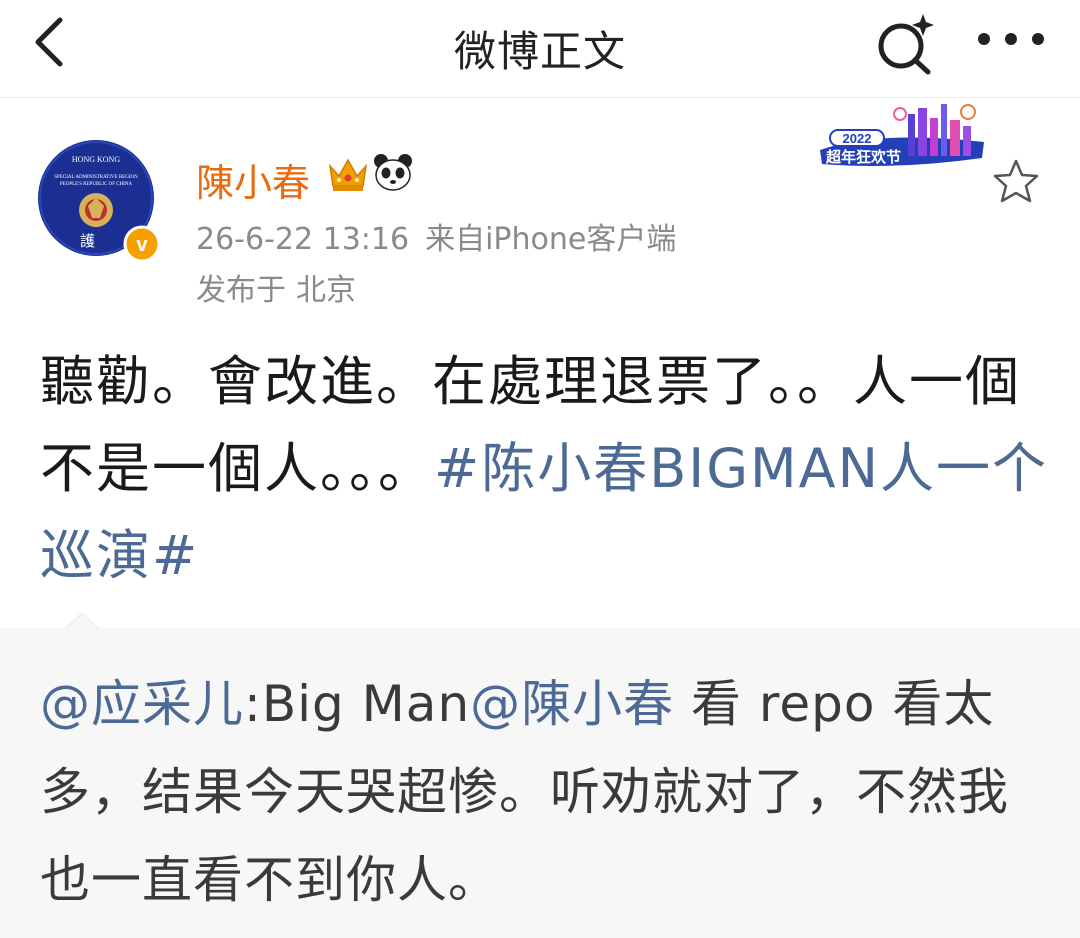  I want to click on post-location: 发布于 北京, so click(276, 287).